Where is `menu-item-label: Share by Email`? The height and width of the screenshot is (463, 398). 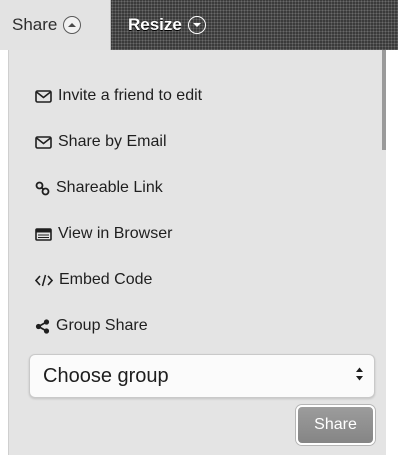 menu-item-label: Share by Email is located at coordinates (112, 141).